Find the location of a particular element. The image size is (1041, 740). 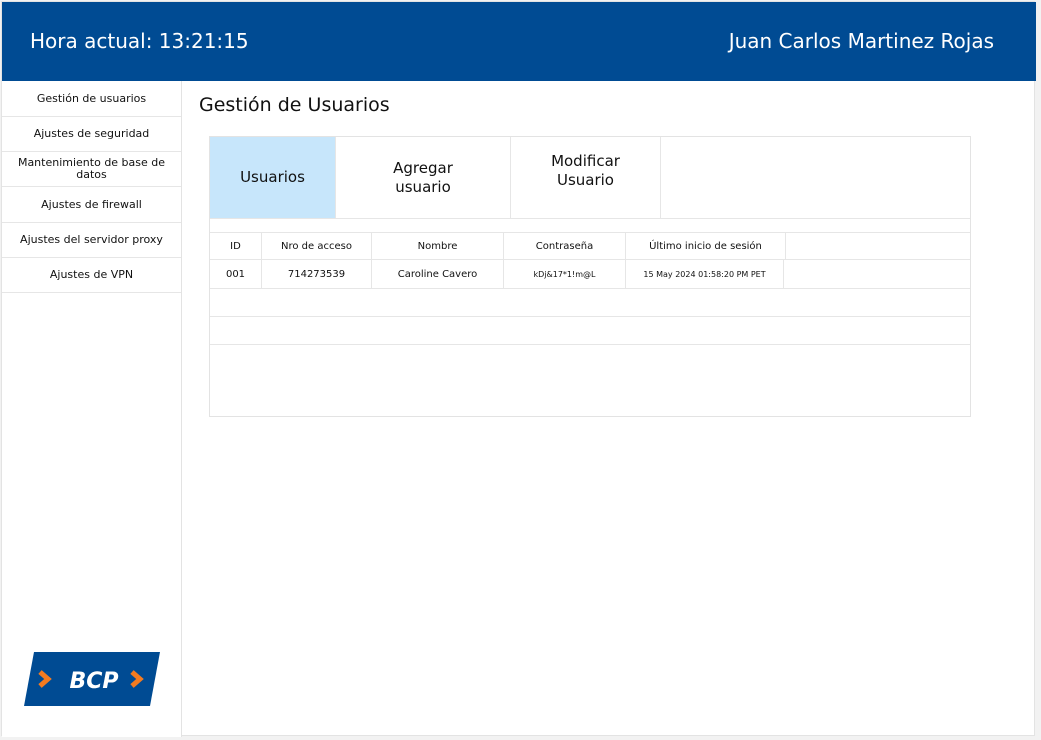

sidebar-item-label: Ajustes de VPN is located at coordinates (91, 274).